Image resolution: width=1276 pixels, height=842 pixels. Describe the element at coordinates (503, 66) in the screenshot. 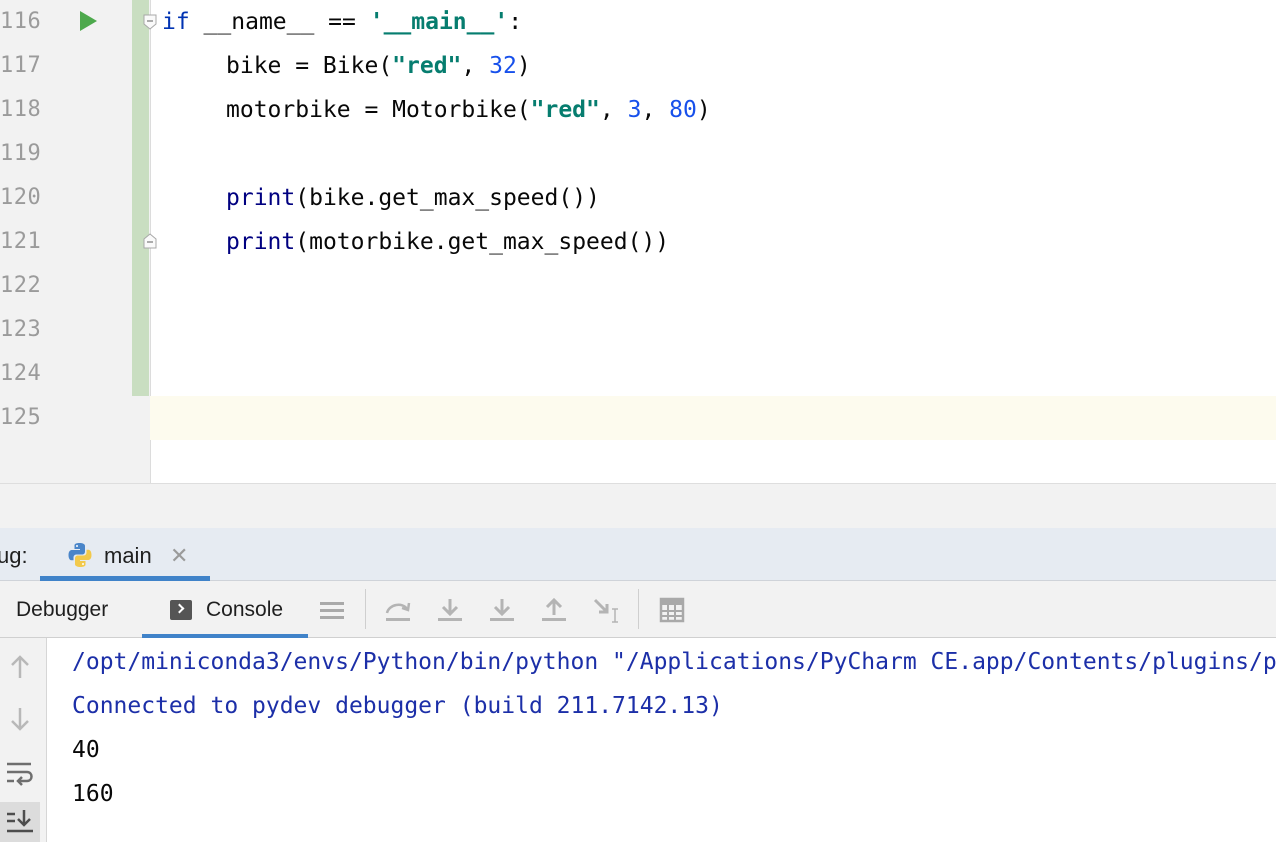

I see `code-token: 32` at that location.